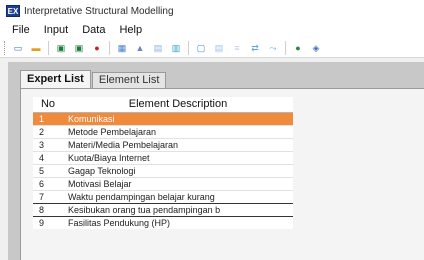 Image resolution: width=424 pixels, height=260 pixels. Describe the element at coordinates (178, 118) in the screenshot. I see `element-description-cell: Komunikasi` at that location.